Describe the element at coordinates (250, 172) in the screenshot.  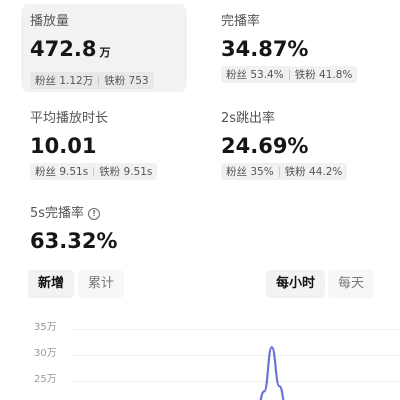
I see `fans-value: 粉丝 35%` at that location.